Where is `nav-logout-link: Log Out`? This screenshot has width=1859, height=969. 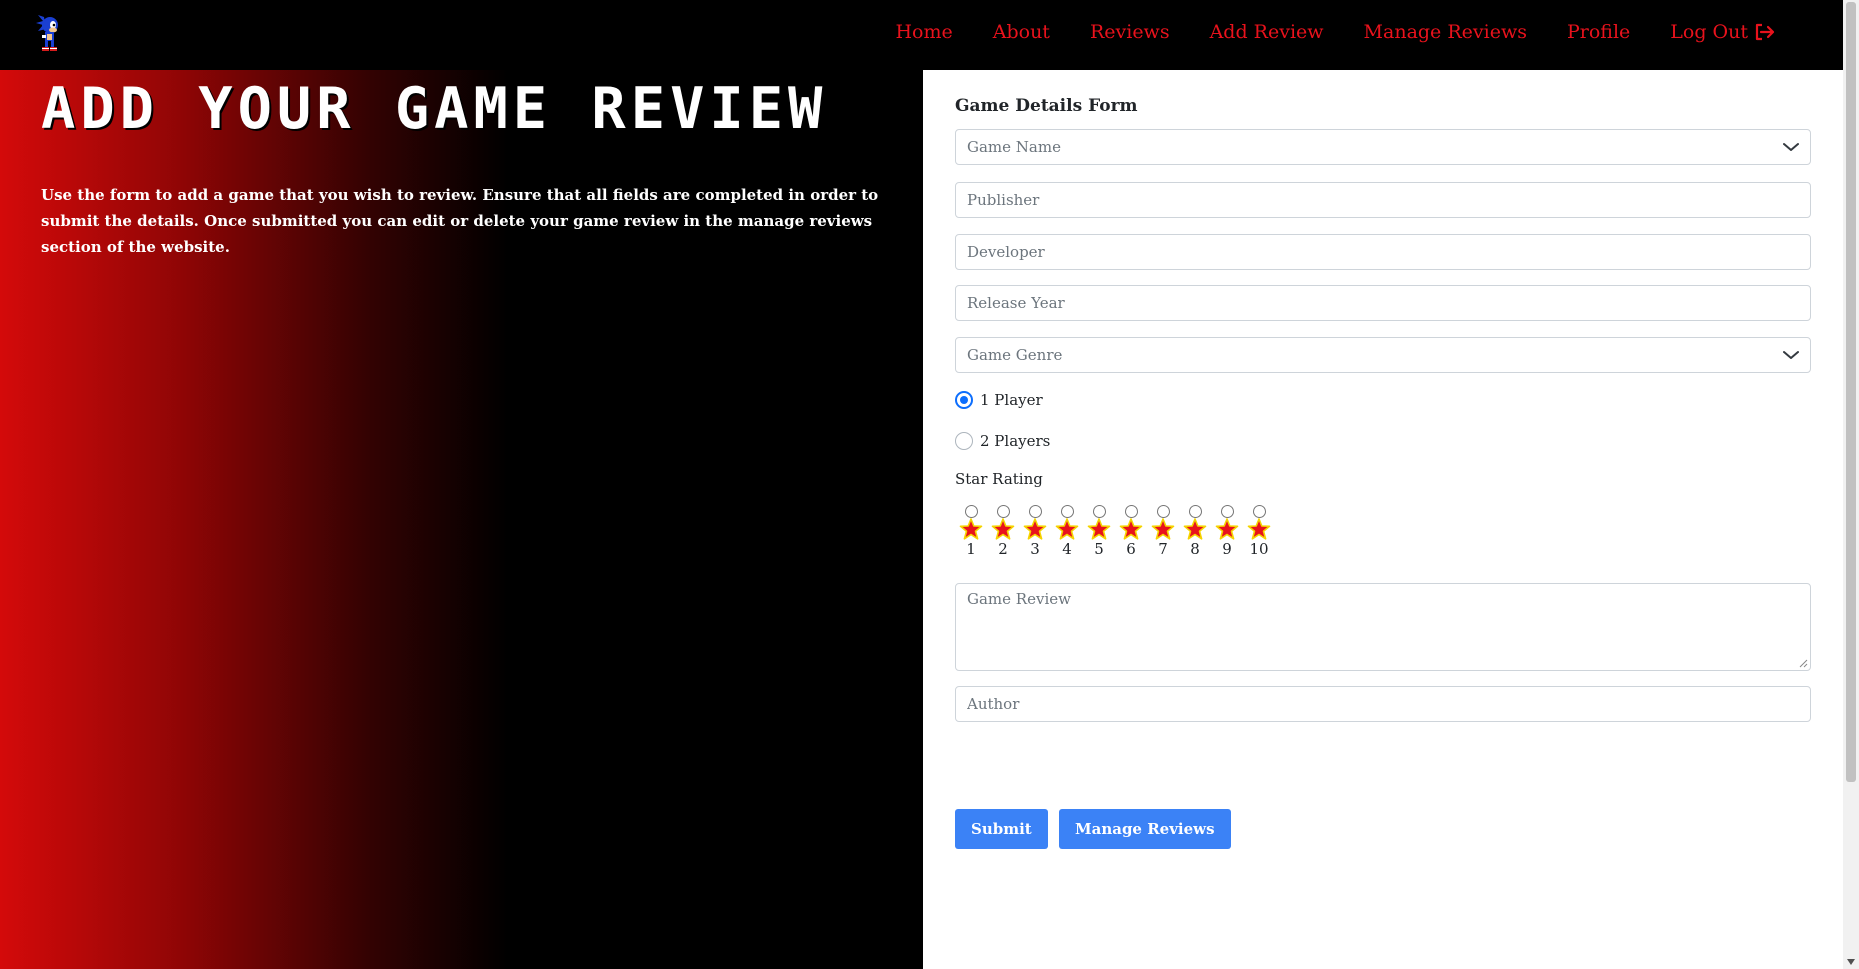 nav-logout-link: Log Out is located at coordinates (1723, 32).